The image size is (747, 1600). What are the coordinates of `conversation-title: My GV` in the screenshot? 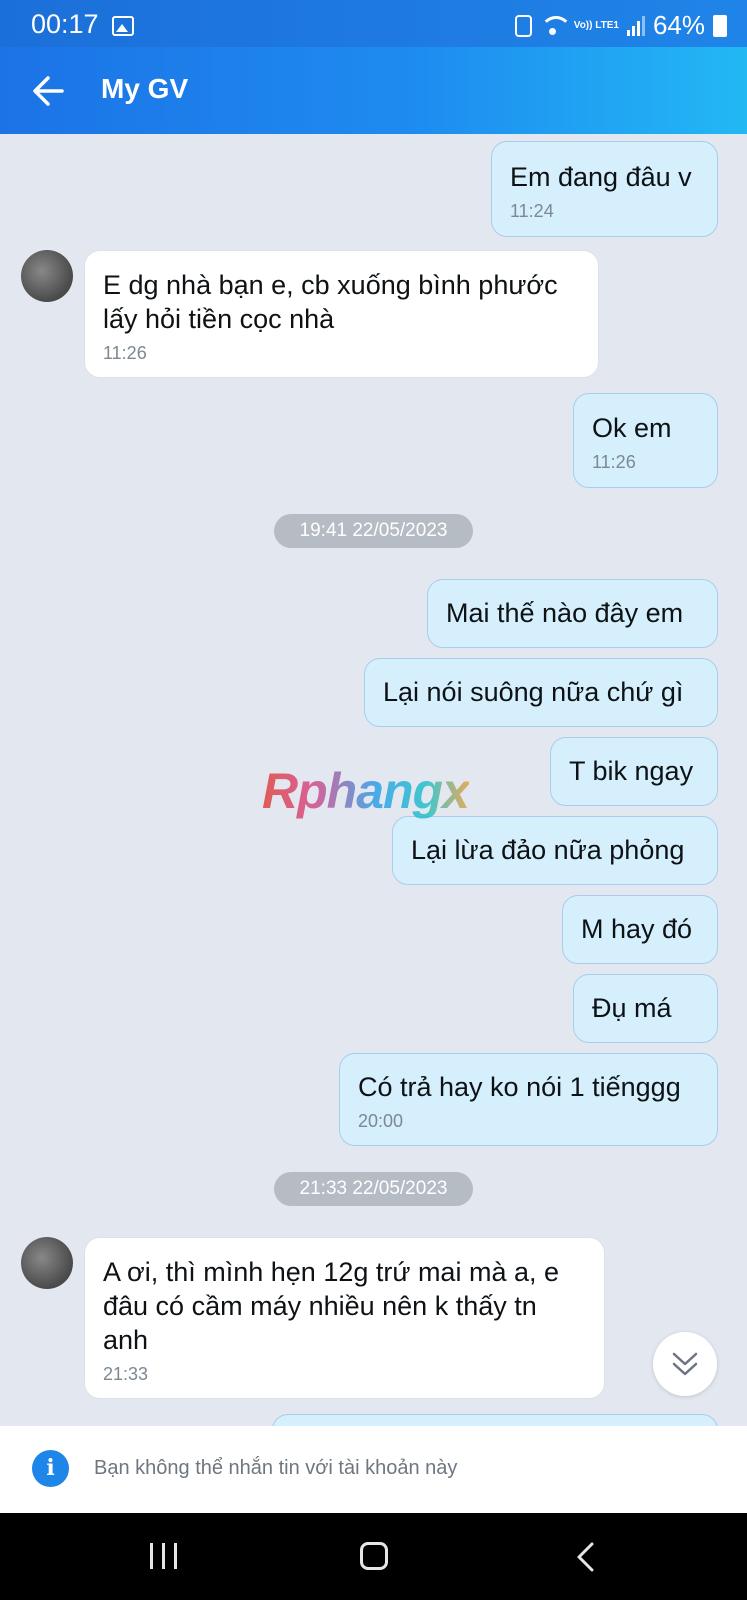 It's located at (144, 89).